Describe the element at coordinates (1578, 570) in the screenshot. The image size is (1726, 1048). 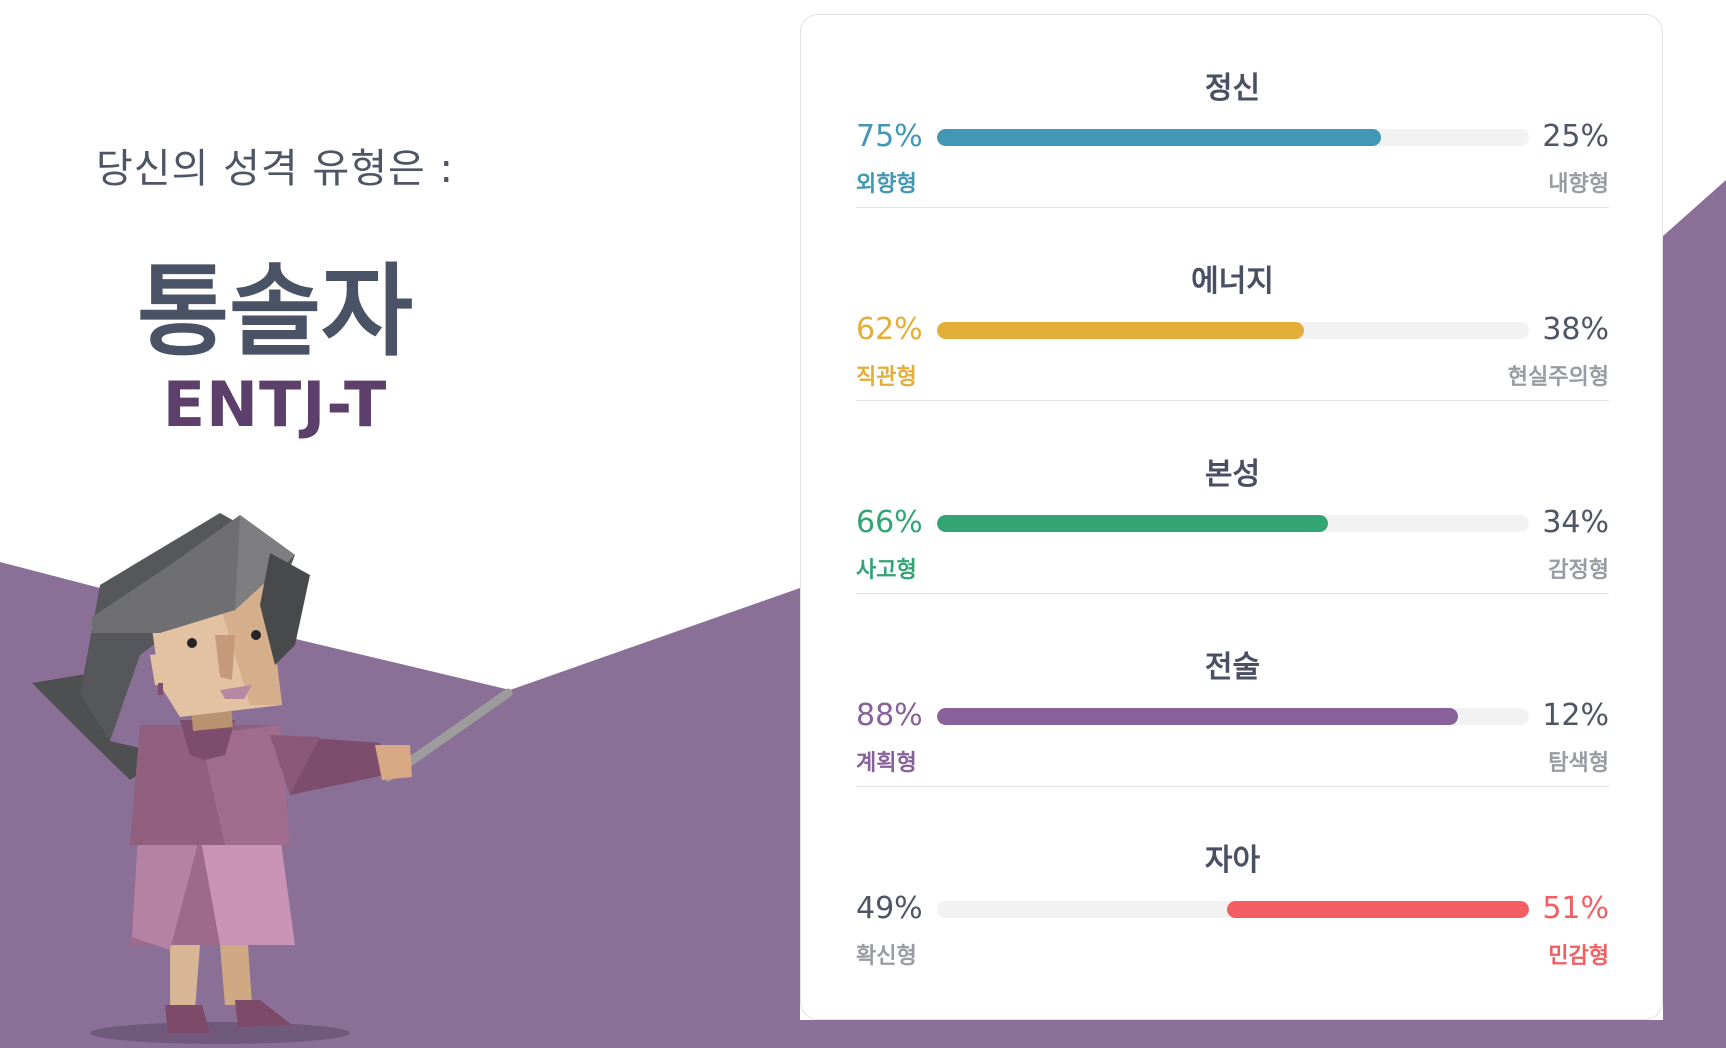
I see `trait-right-label: 감정형` at that location.